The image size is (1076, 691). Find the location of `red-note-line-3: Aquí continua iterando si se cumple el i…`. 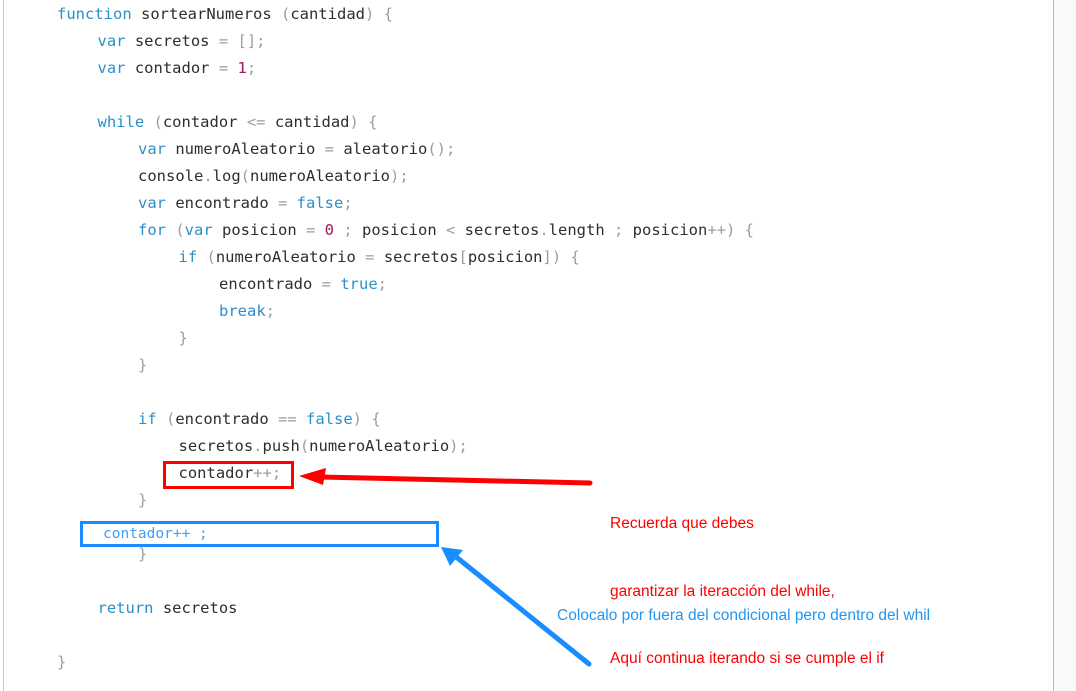

red-note-line-3: Aquí continua iterando si se cumple el i… is located at coordinates (747, 658).